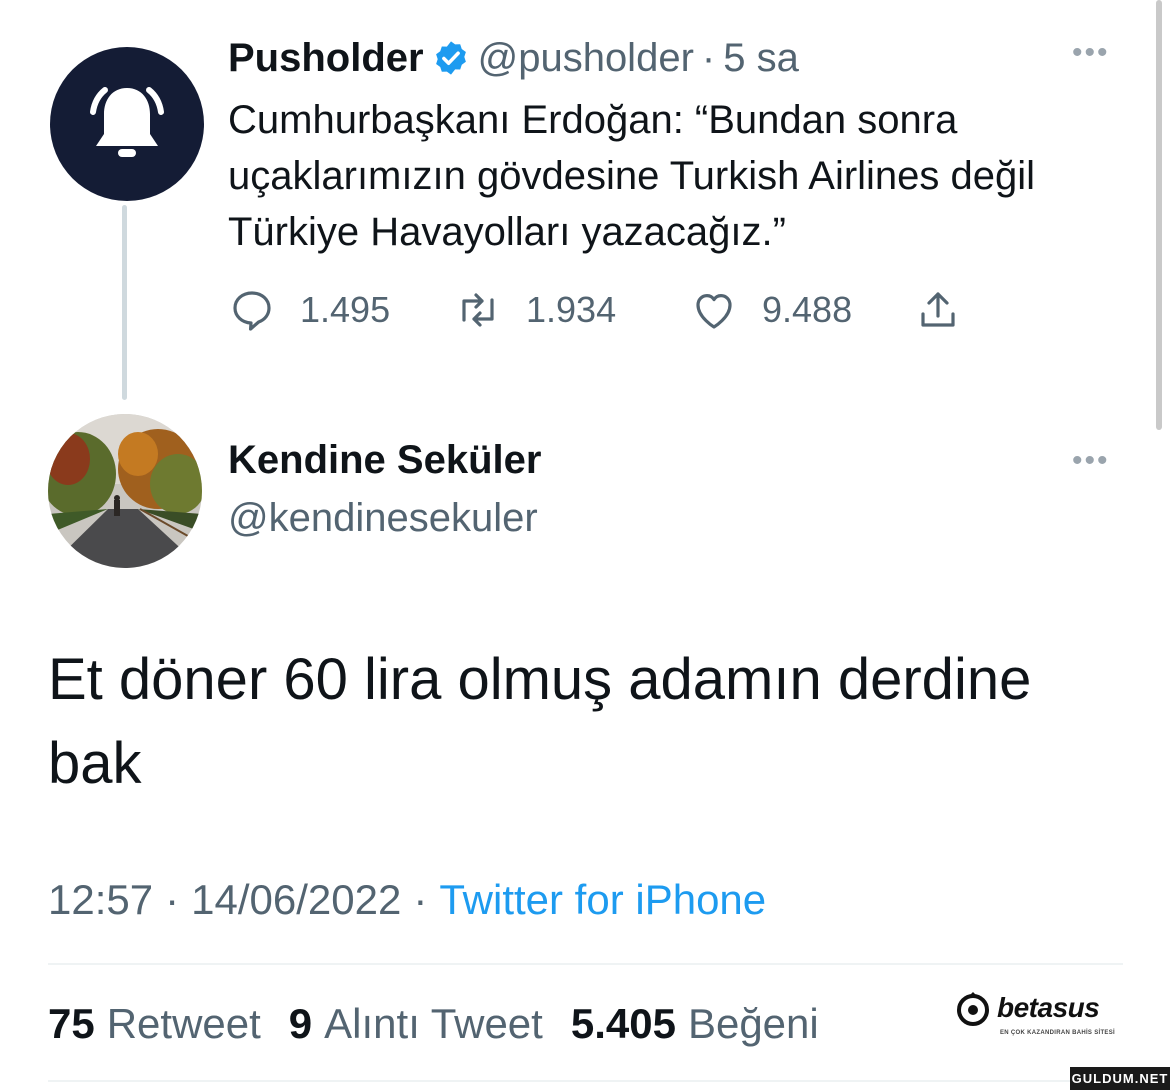 This screenshot has height=1090, width=1170. What do you see at coordinates (326, 58) in the screenshot?
I see `parent-author-name: Pusholder` at bounding box center [326, 58].